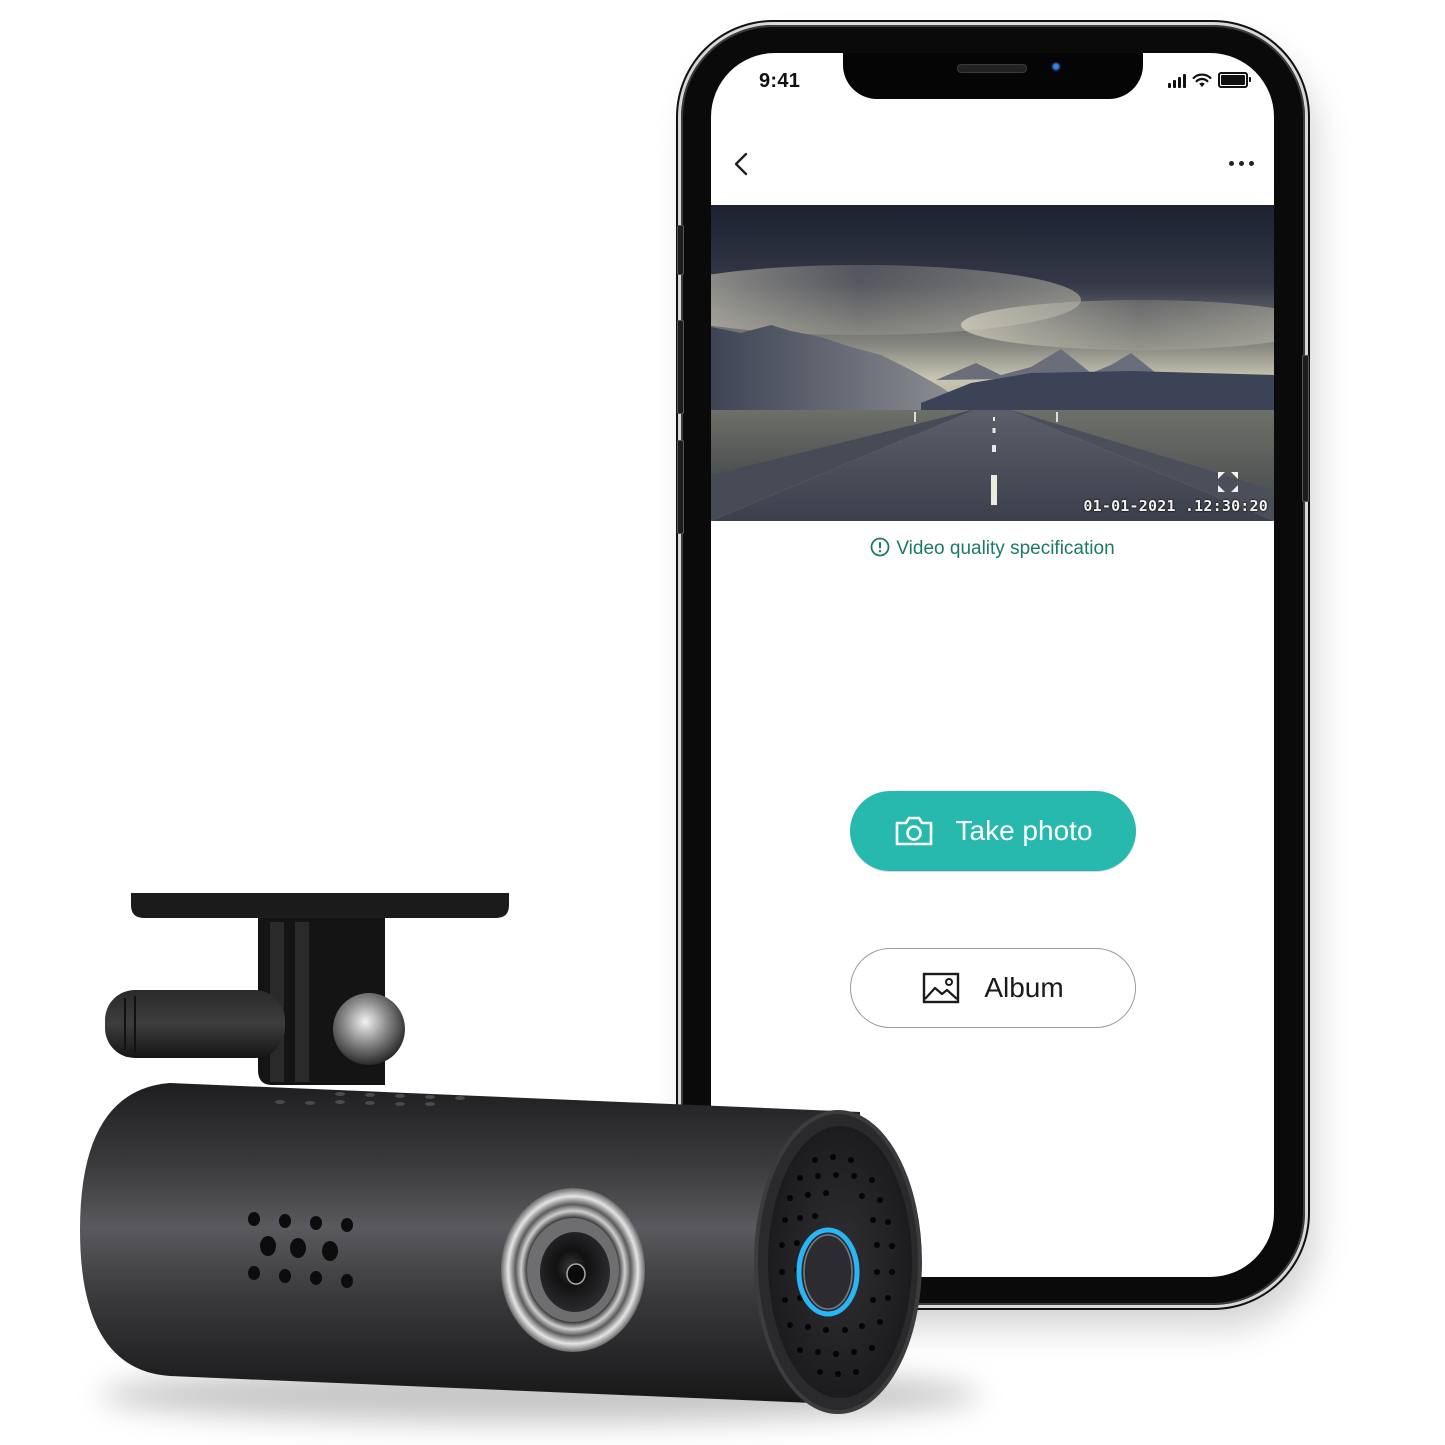 This screenshot has height=1445, width=1445. What do you see at coordinates (1005, 548) in the screenshot?
I see `spec-link-label: Video quality specification` at bounding box center [1005, 548].